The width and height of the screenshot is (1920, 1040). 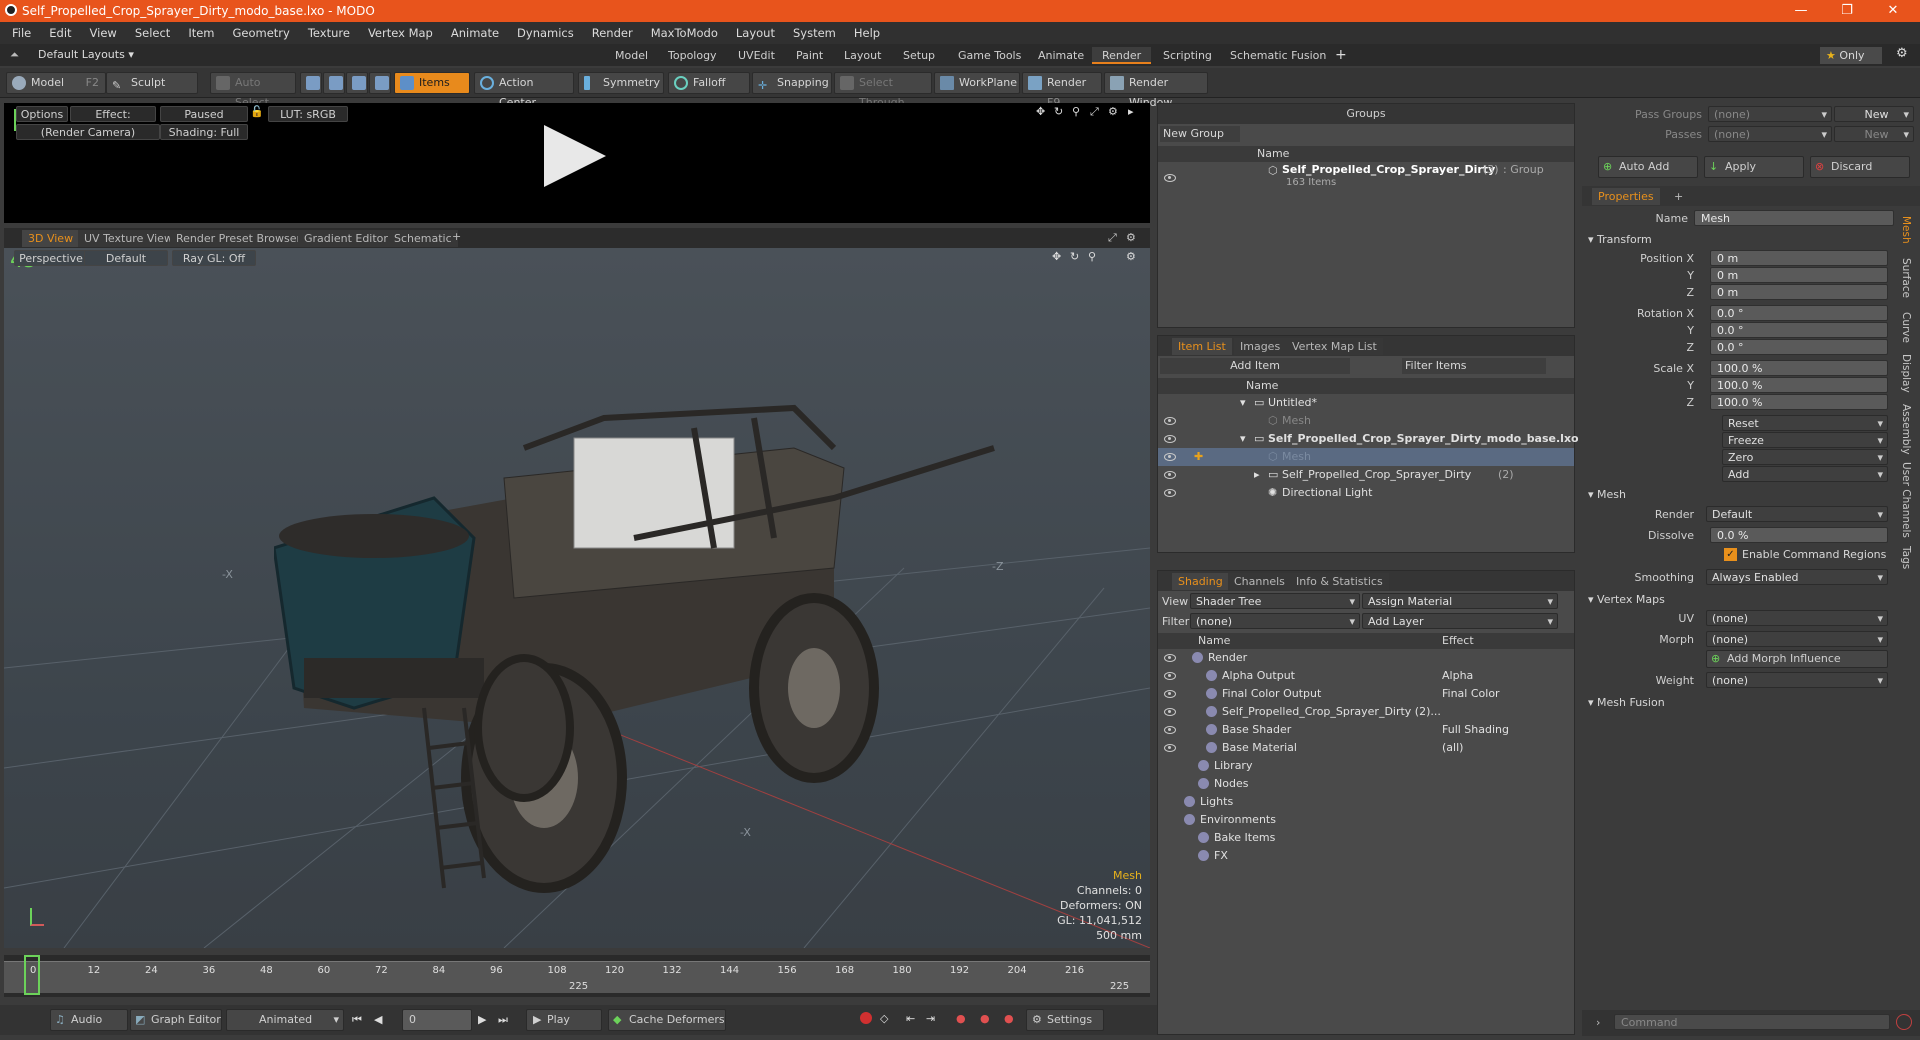 I want to click on vertex-maps-section: ▾ Vertex Maps, so click(x=1626, y=600).